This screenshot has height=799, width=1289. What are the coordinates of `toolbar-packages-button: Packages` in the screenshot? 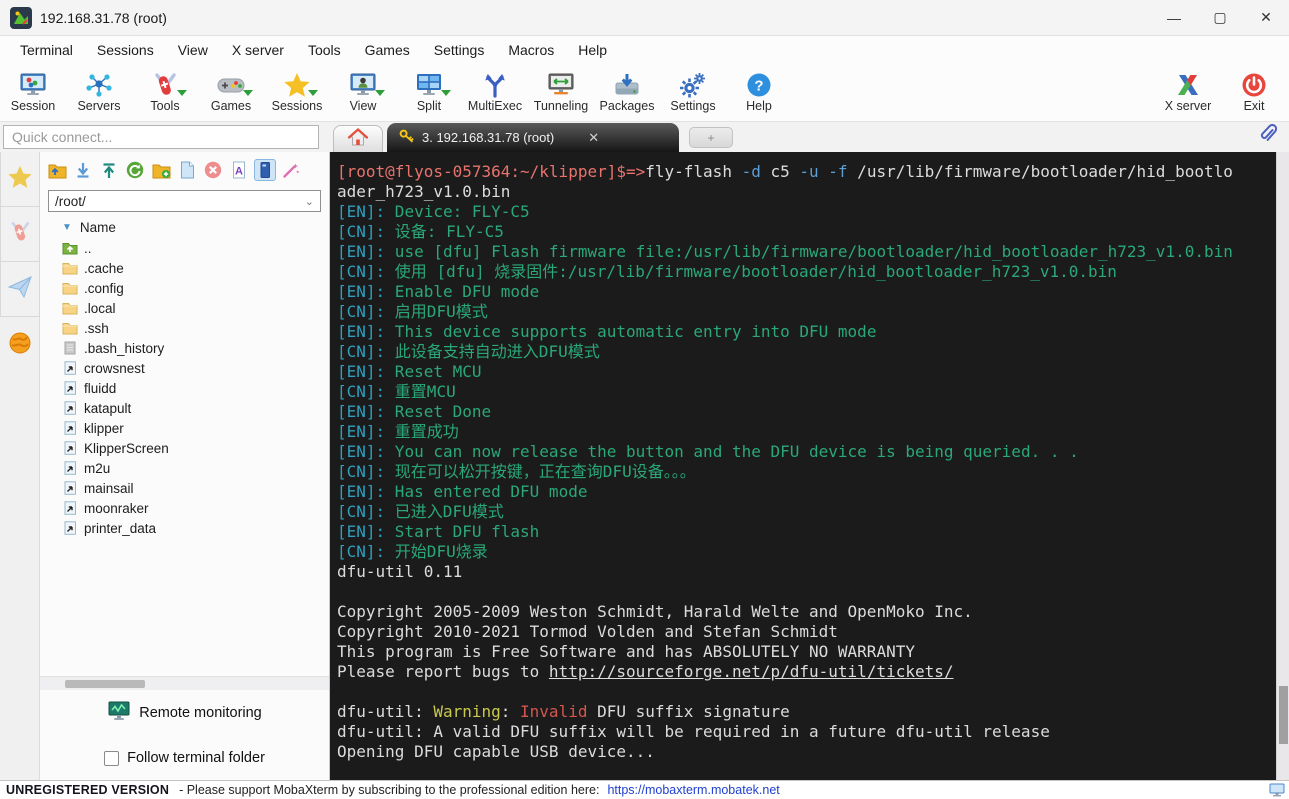 It's located at (627, 90).